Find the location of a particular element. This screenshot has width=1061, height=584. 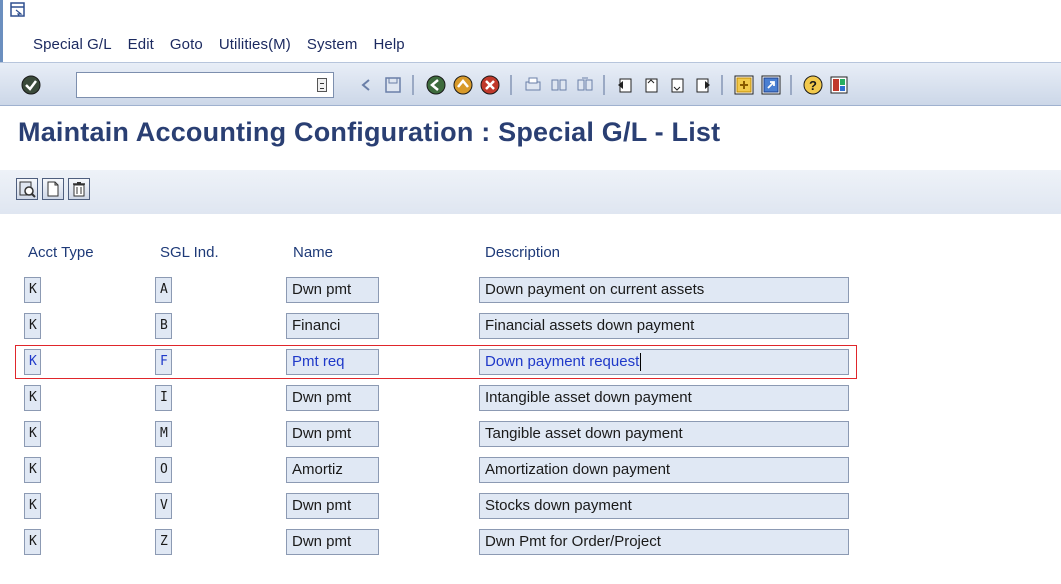

header-sgl-ind: SGL Ind. is located at coordinates (189, 252).